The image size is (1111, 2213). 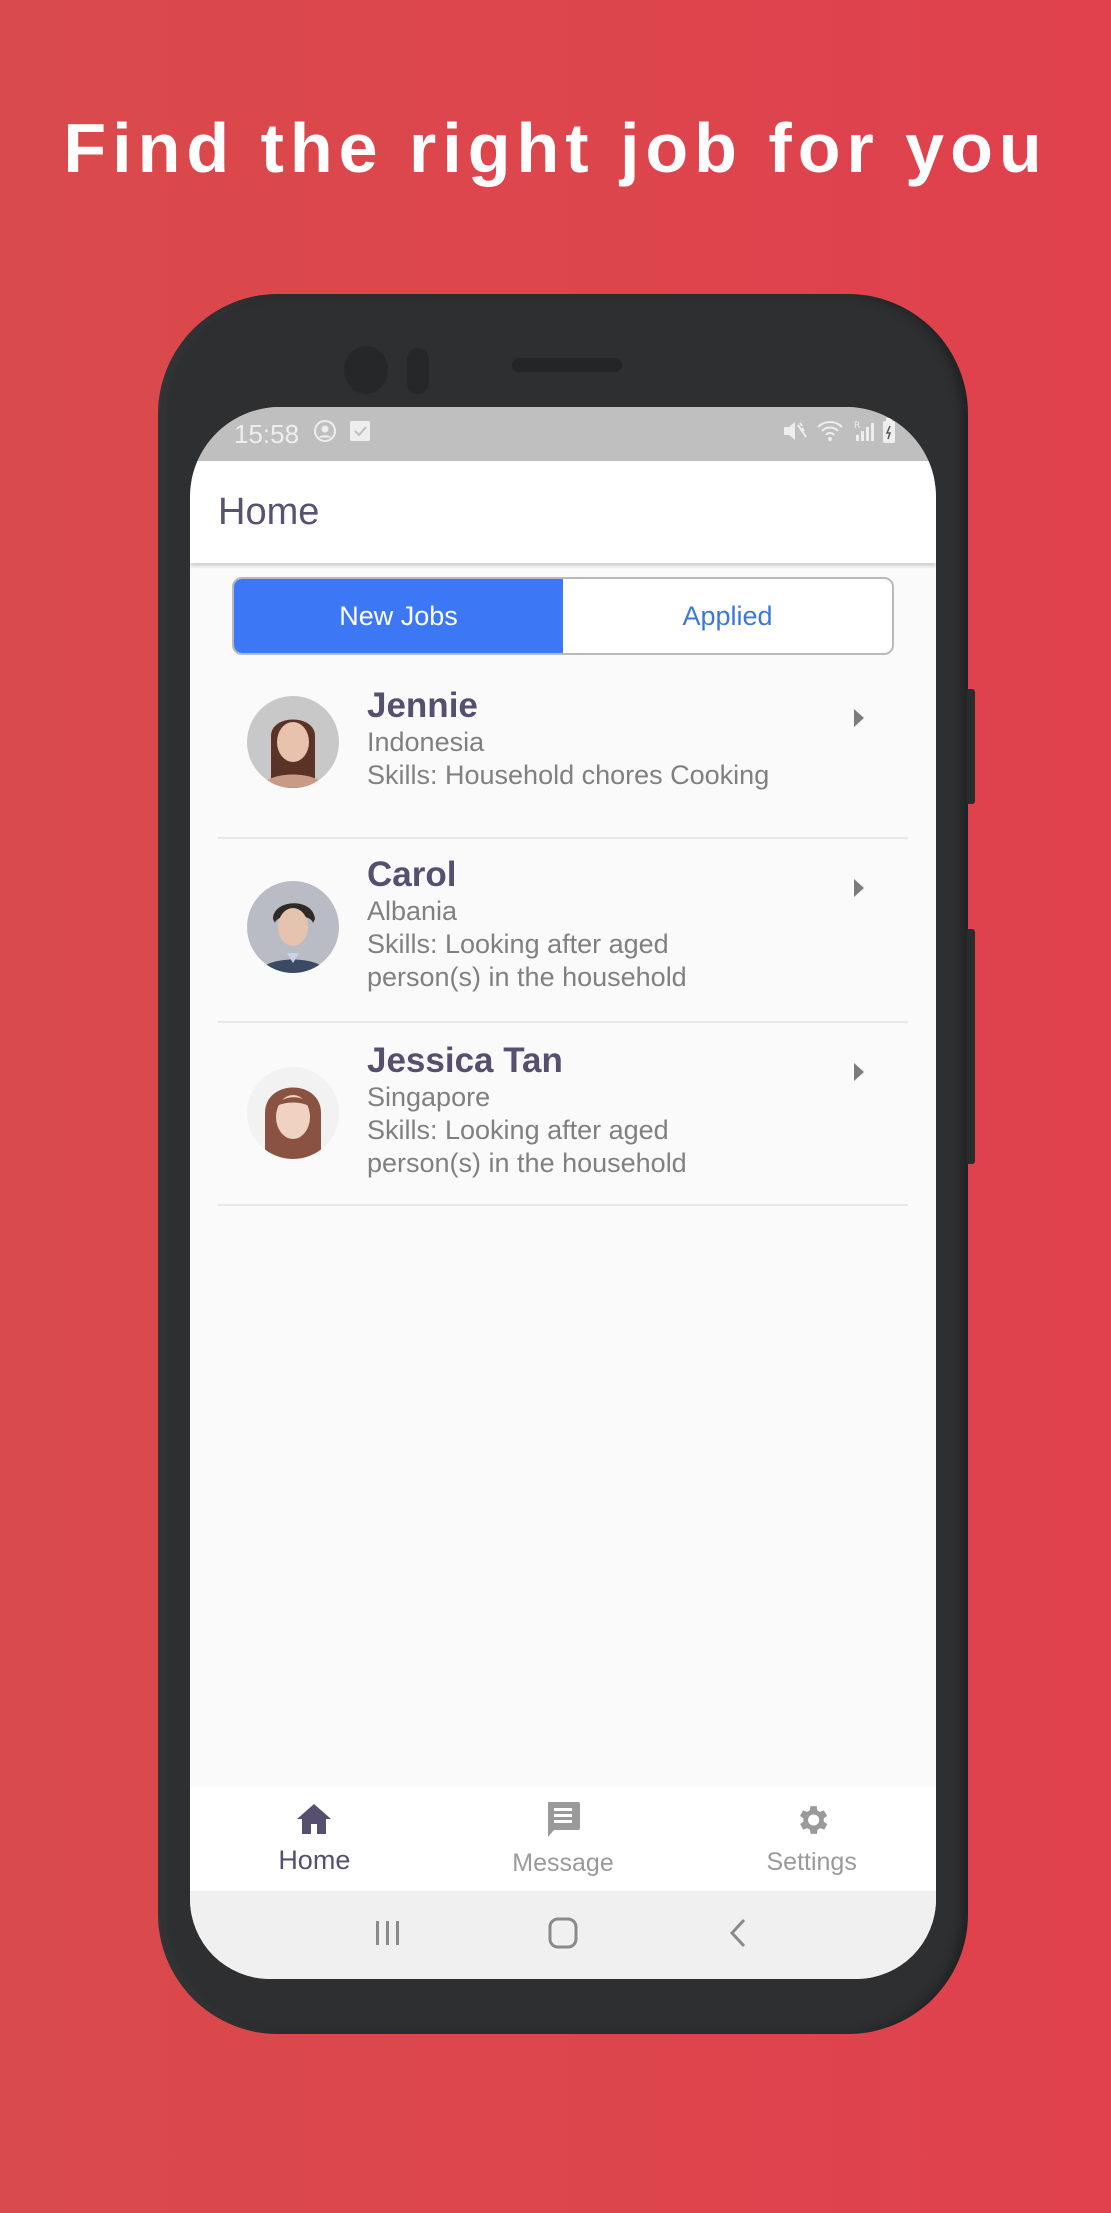 What do you see at coordinates (568, 775) in the screenshot?
I see `candidate-skills: Skills: Household chores Cooking` at bounding box center [568, 775].